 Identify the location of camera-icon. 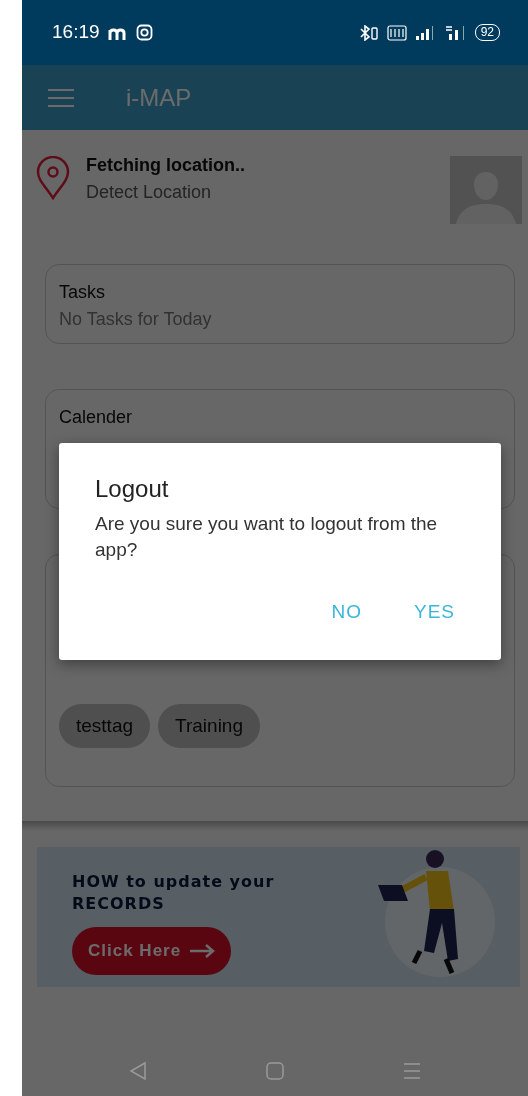
(144, 32).